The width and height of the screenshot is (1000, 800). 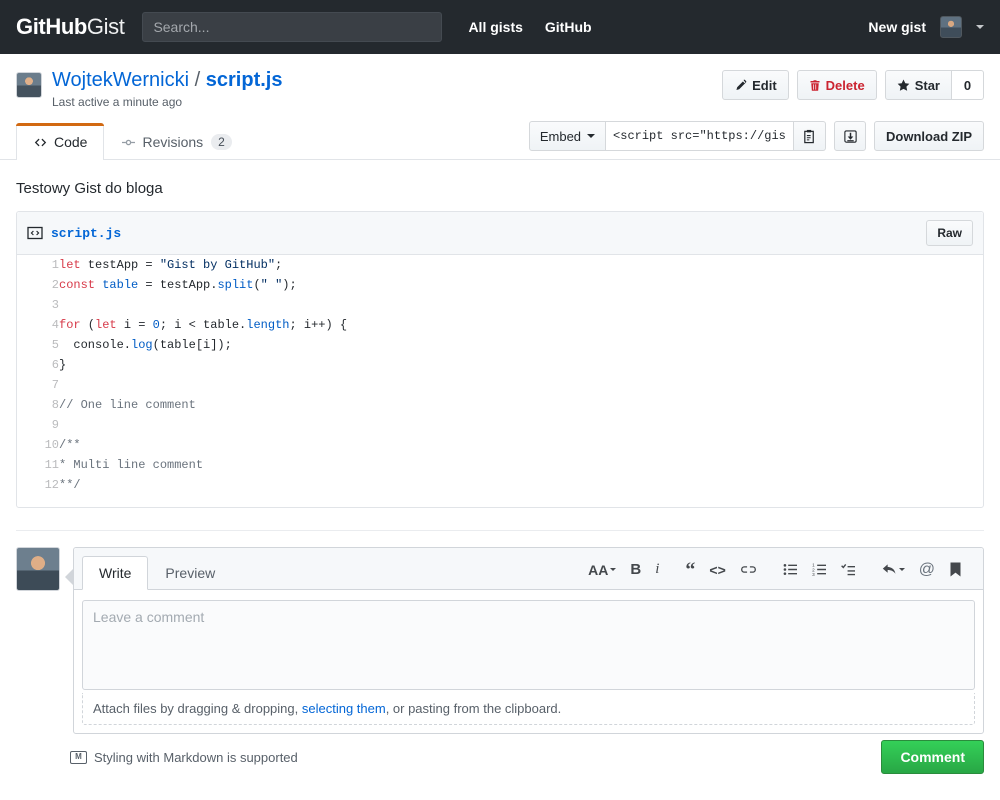 I want to click on gist-logo: GitHubGist, so click(x=70, y=27).